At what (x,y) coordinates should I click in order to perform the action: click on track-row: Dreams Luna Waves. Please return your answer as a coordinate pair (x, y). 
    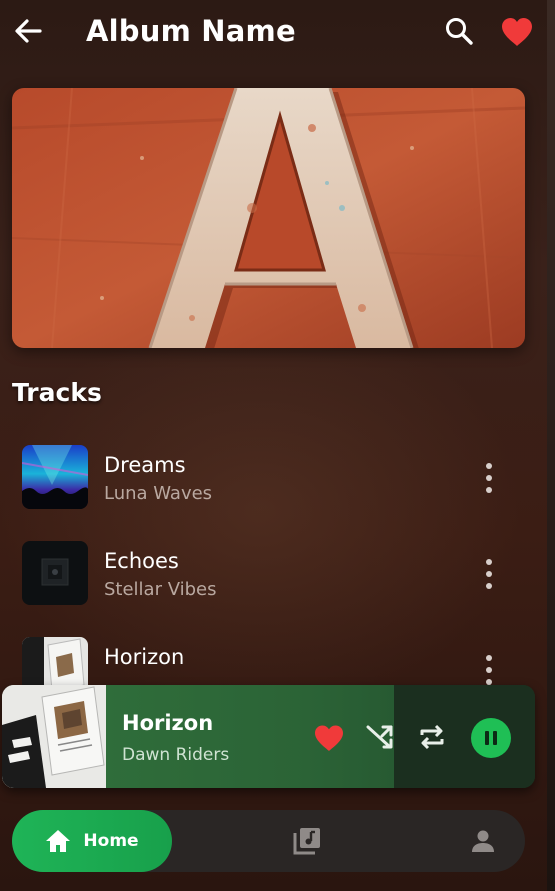
    Looking at the image, I should click on (267, 478).